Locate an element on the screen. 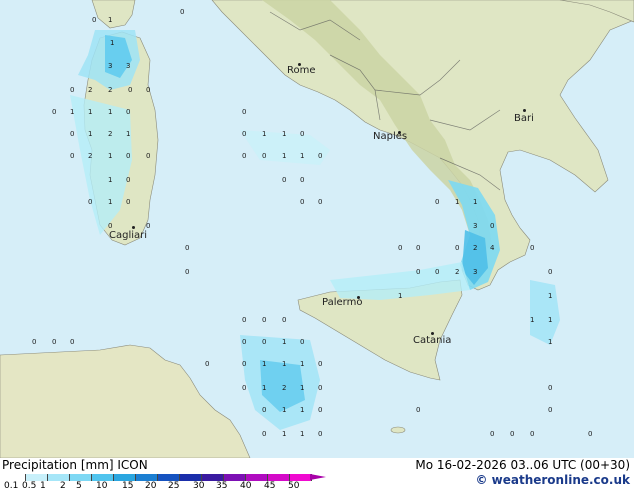  legend-label: 45 is located at coordinates (270, 485).